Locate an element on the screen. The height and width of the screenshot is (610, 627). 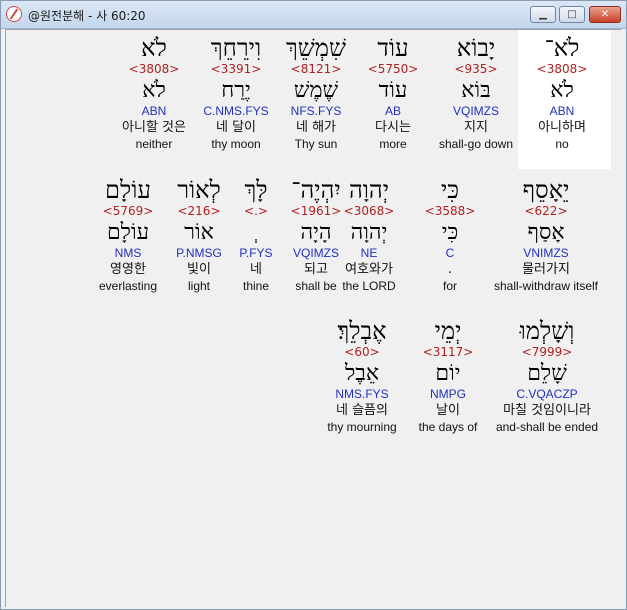
morphology-code: NMS.FYS is located at coordinates (362, 394).